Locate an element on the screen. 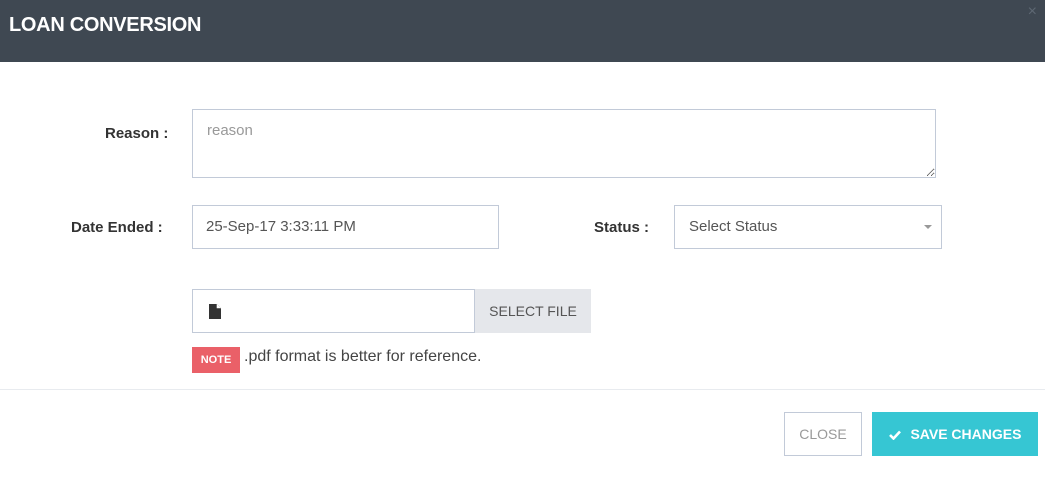  save-changes-label: SAVE CHANGES is located at coordinates (966, 434).